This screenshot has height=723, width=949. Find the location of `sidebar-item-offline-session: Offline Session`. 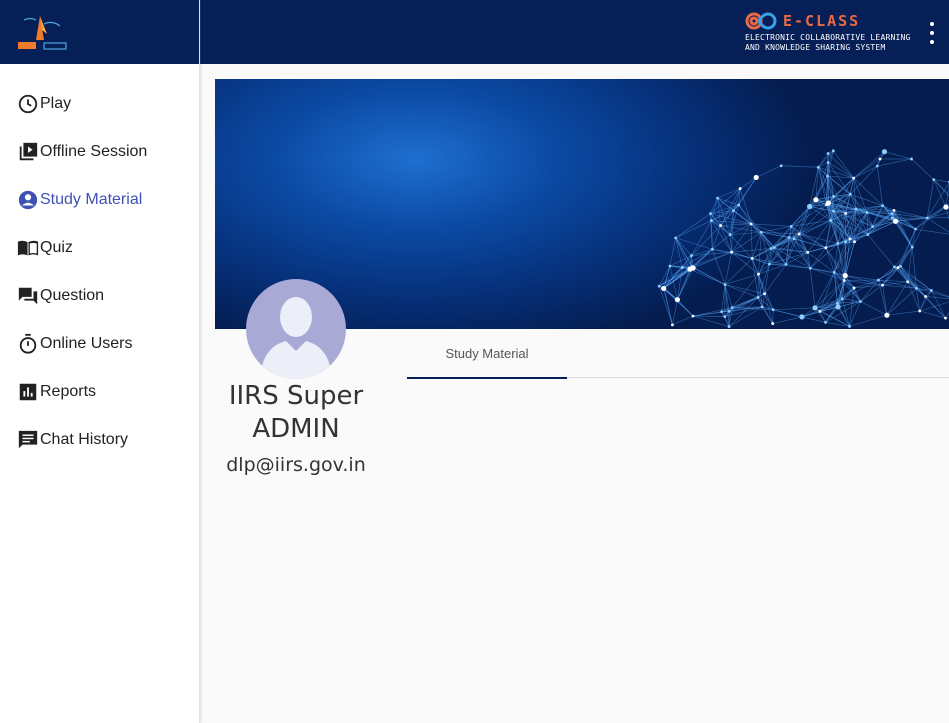

sidebar-item-offline-session: Offline Session is located at coordinates (99, 152).